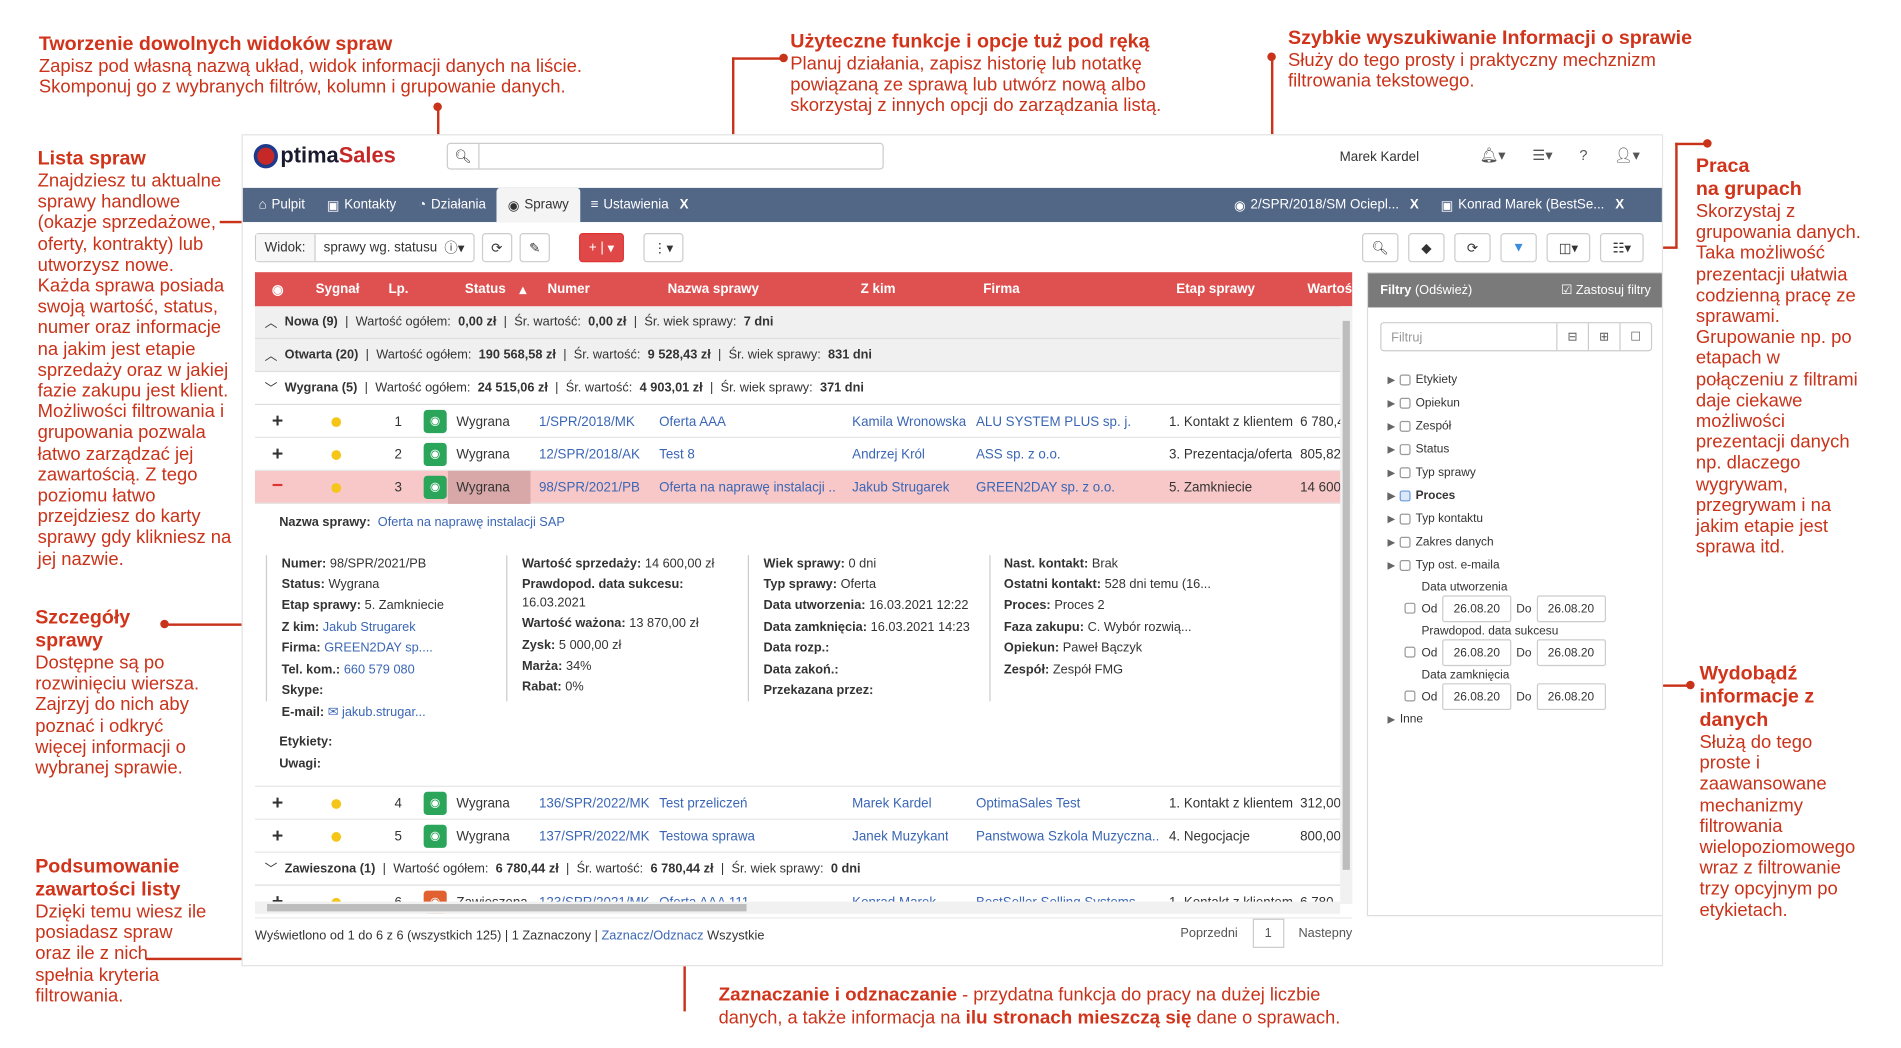  I want to click on row-contact: Kamila Wronowska, so click(909, 422).